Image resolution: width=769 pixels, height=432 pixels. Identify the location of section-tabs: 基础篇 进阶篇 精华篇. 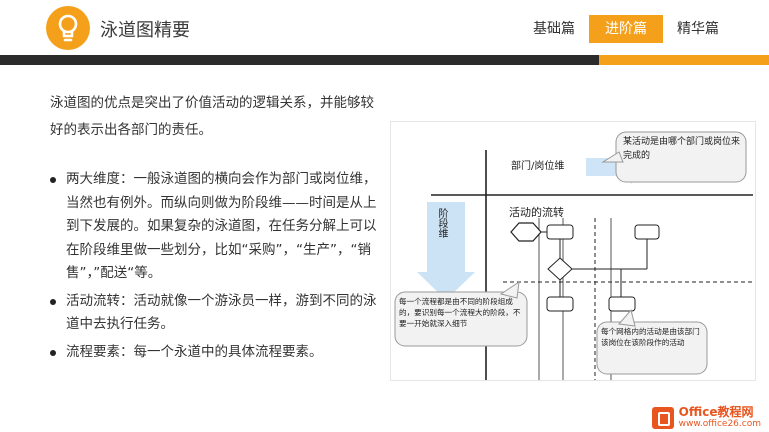
(626, 29).